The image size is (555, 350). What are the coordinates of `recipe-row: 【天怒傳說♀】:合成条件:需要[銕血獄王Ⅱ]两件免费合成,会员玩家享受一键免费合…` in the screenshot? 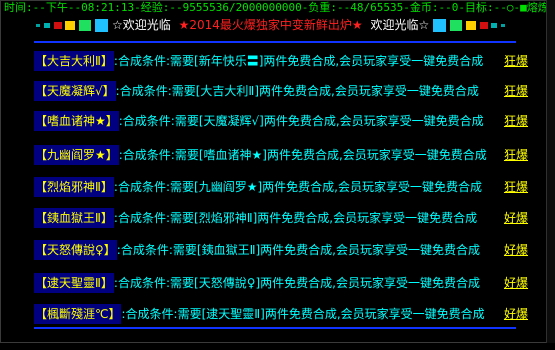 It's located at (284, 250).